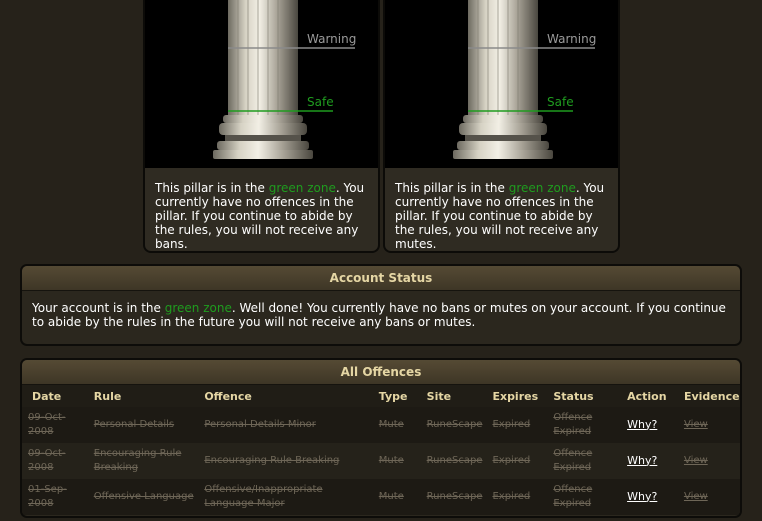 The width and height of the screenshot is (762, 521). I want to click on offence-rule: Offensive Language, so click(140, 497).